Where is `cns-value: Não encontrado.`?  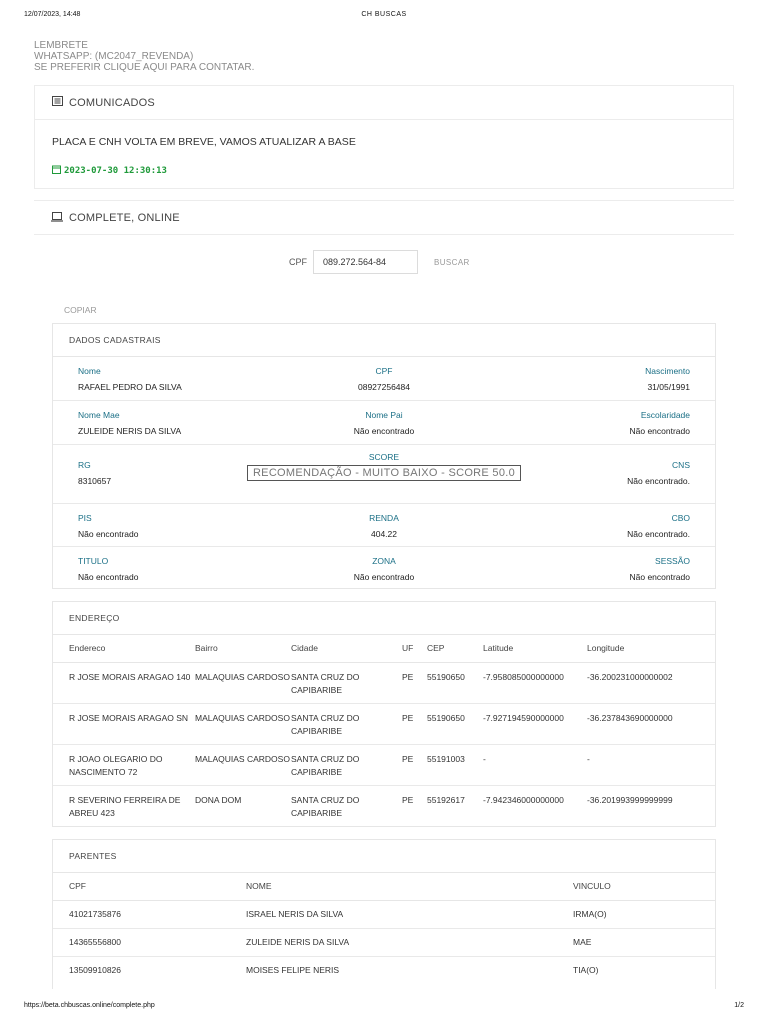
cns-value: Não encontrado. is located at coordinates (658, 481).